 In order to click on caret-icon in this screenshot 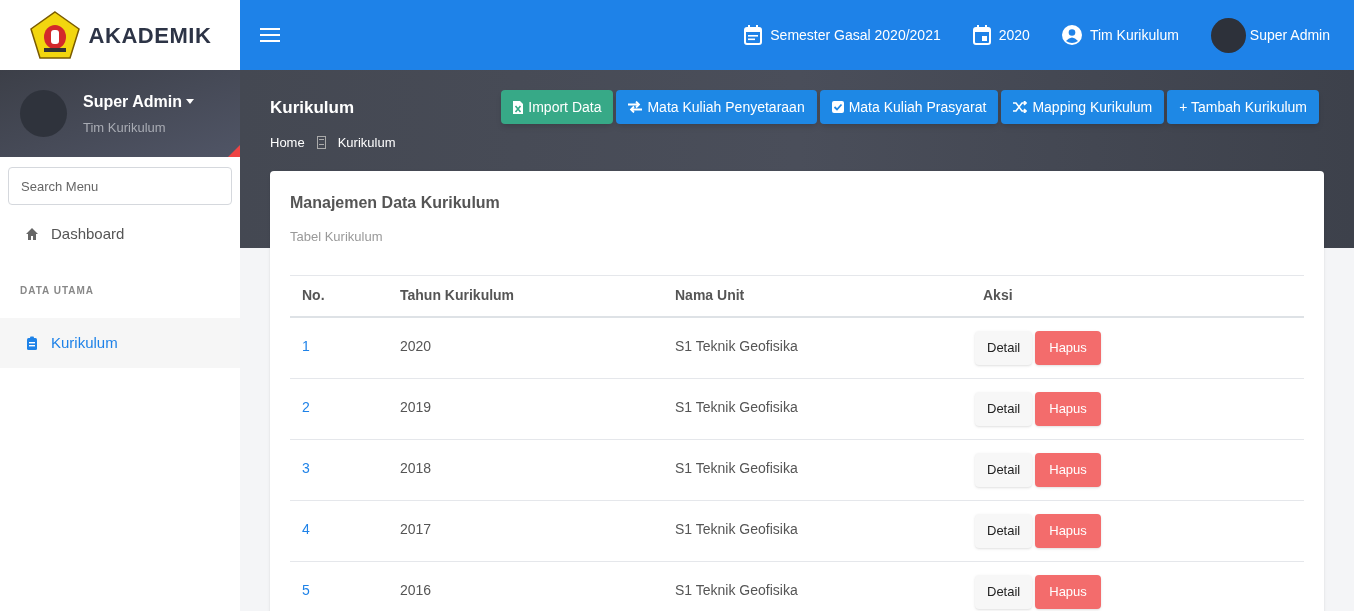, I will do `click(189, 102)`.